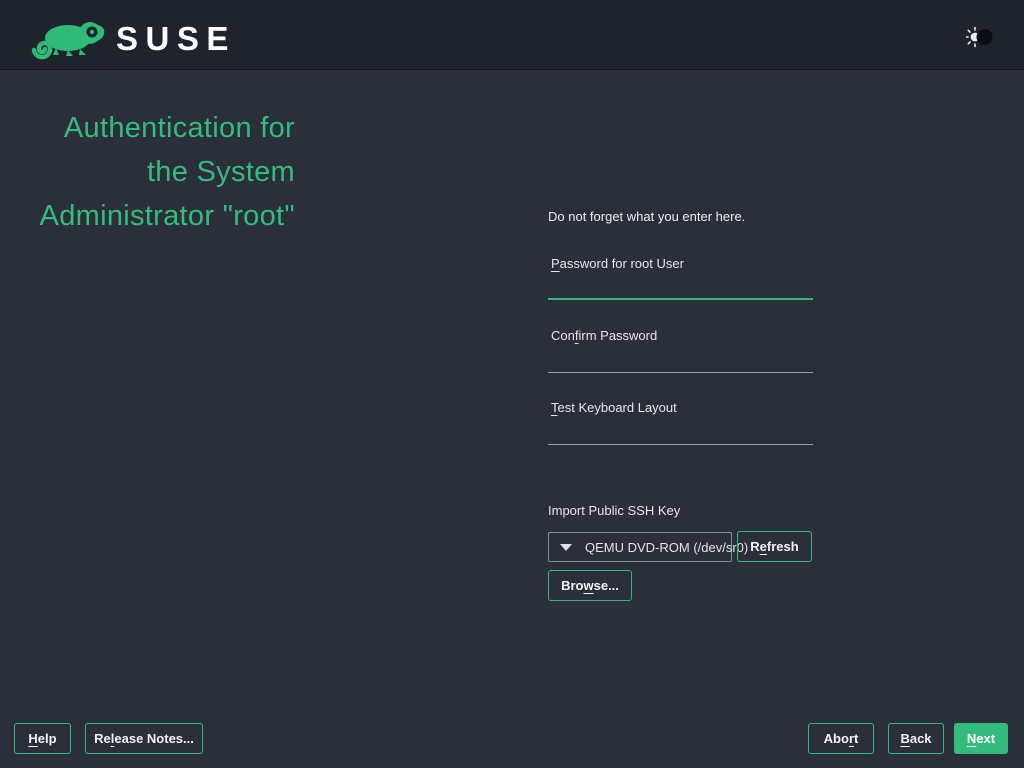 The image size is (1024, 768). I want to click on suse-logo: SUSE, so click(129, 40).